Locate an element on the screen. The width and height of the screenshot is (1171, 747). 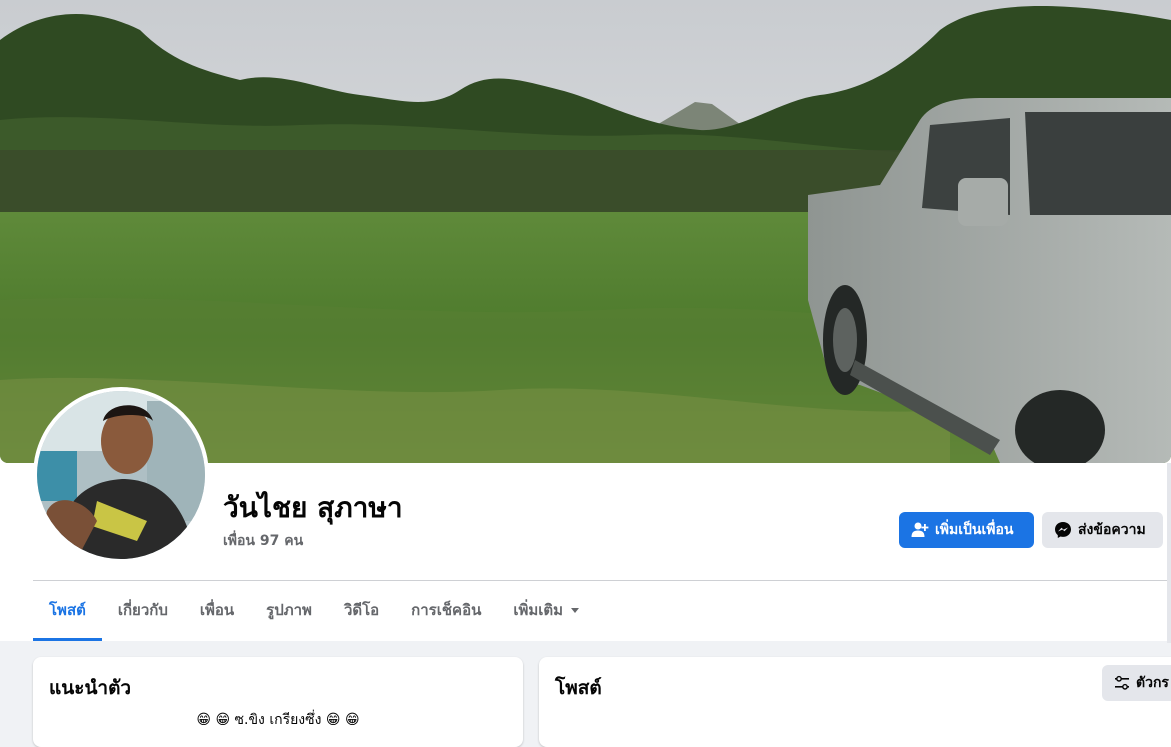
message-button: ส่งข้อความ is located at coordinates (1102, 530).